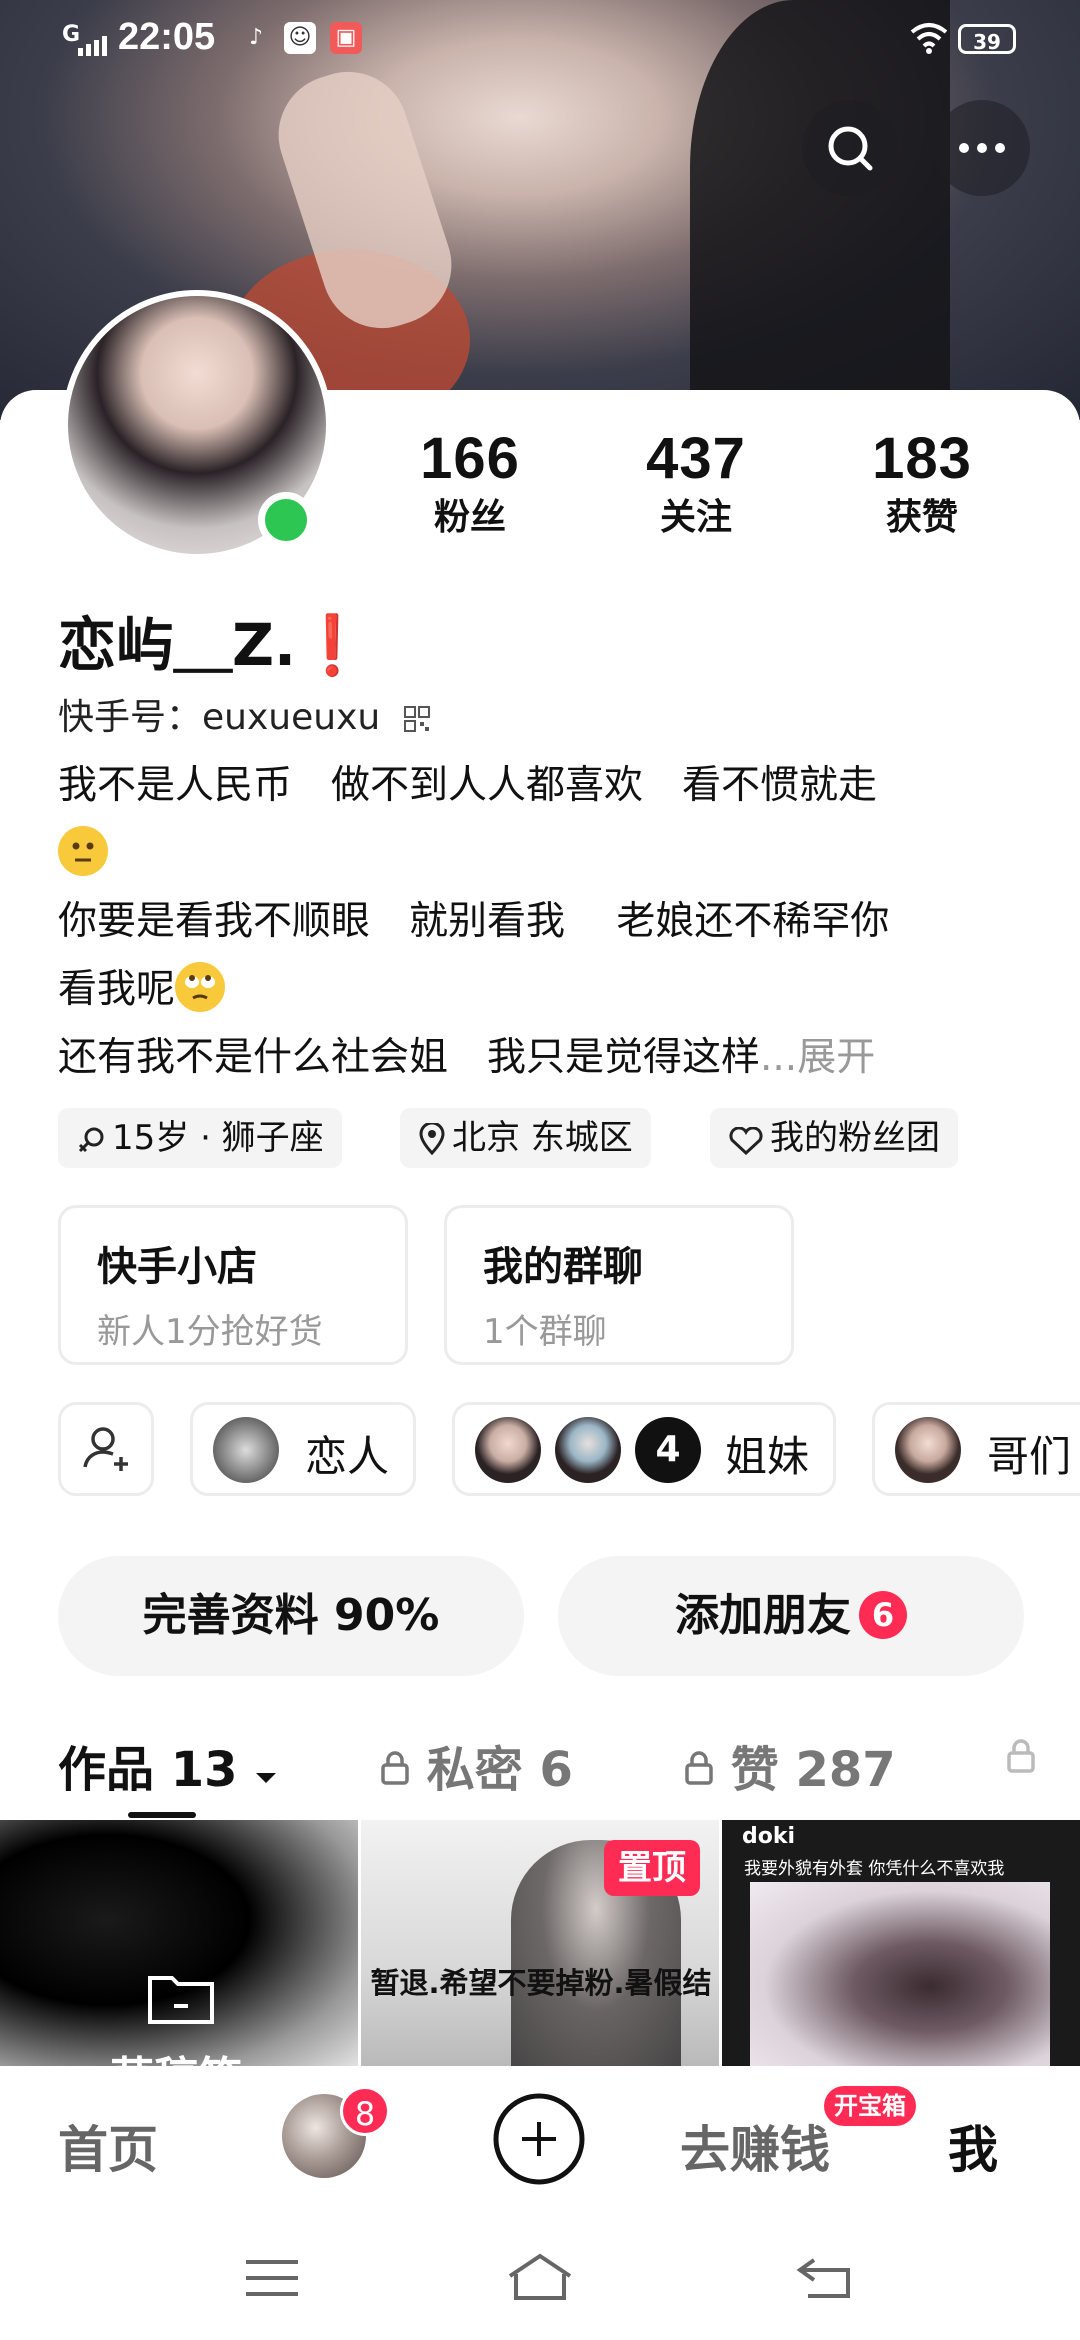  What do you see at coordinates (987, 39) in the screenshot?
I see `battery-indicator: 39` at bounding box center [987, 39].